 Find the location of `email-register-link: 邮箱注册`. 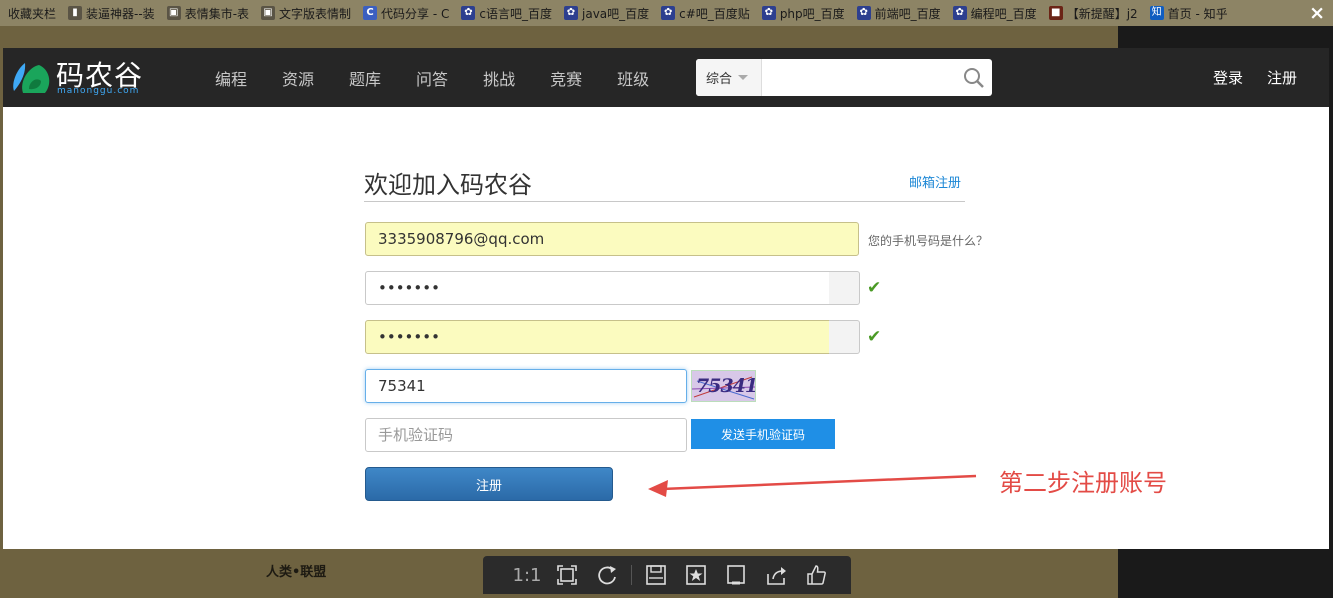

email-register-link: 邮箱注册 is located at coordinates (935, 181).